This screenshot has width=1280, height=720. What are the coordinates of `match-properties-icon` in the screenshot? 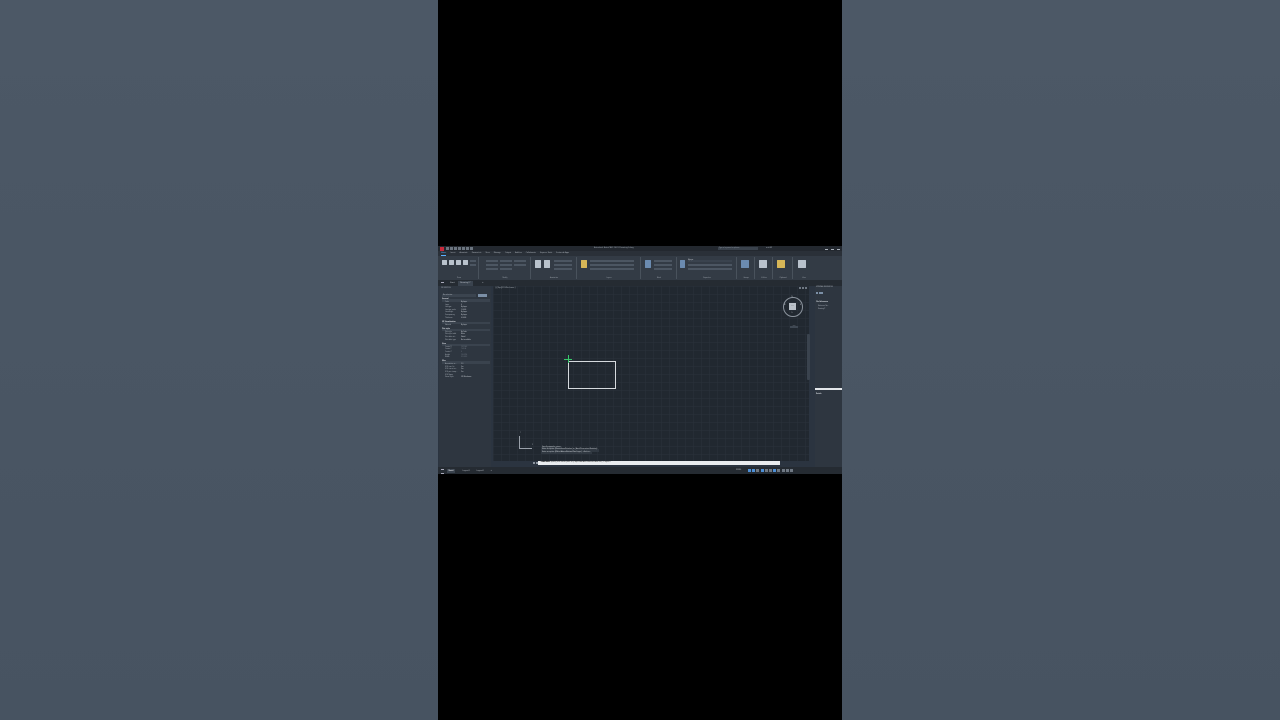 It's located at (682, 264).